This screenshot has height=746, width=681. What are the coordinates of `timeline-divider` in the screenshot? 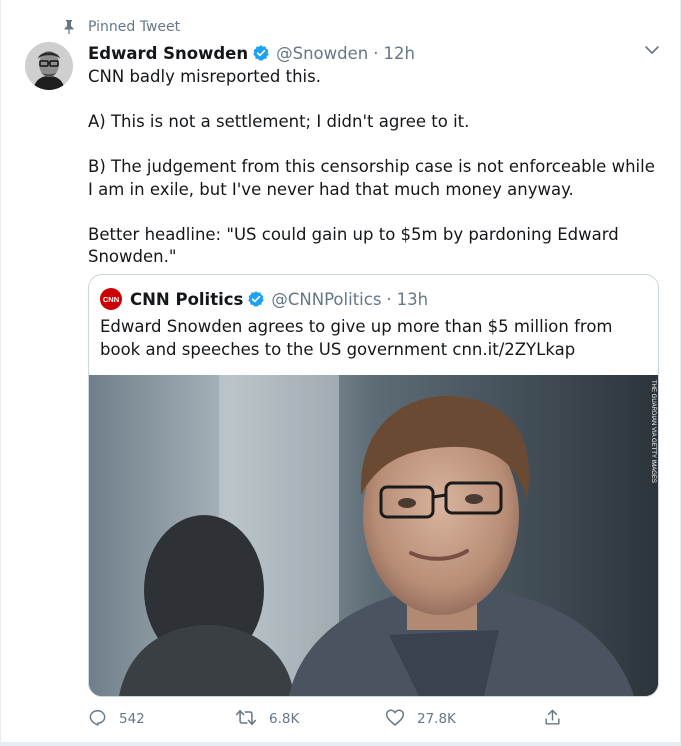 It's located at (340, 744).